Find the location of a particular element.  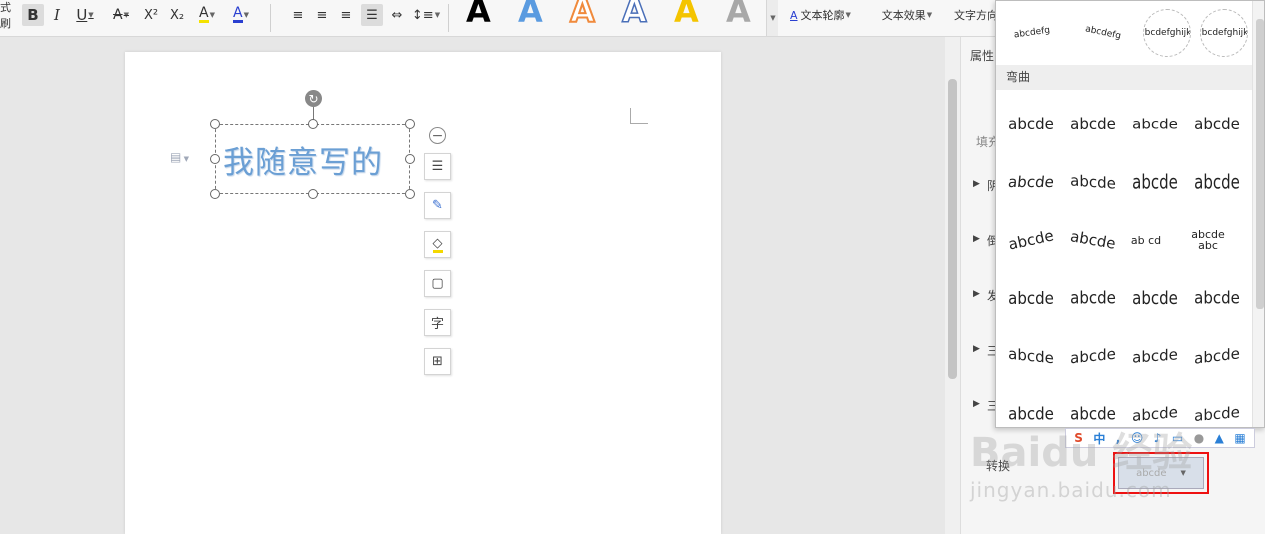

distribute-button: ⇔ is located at coordinates (397, 15).